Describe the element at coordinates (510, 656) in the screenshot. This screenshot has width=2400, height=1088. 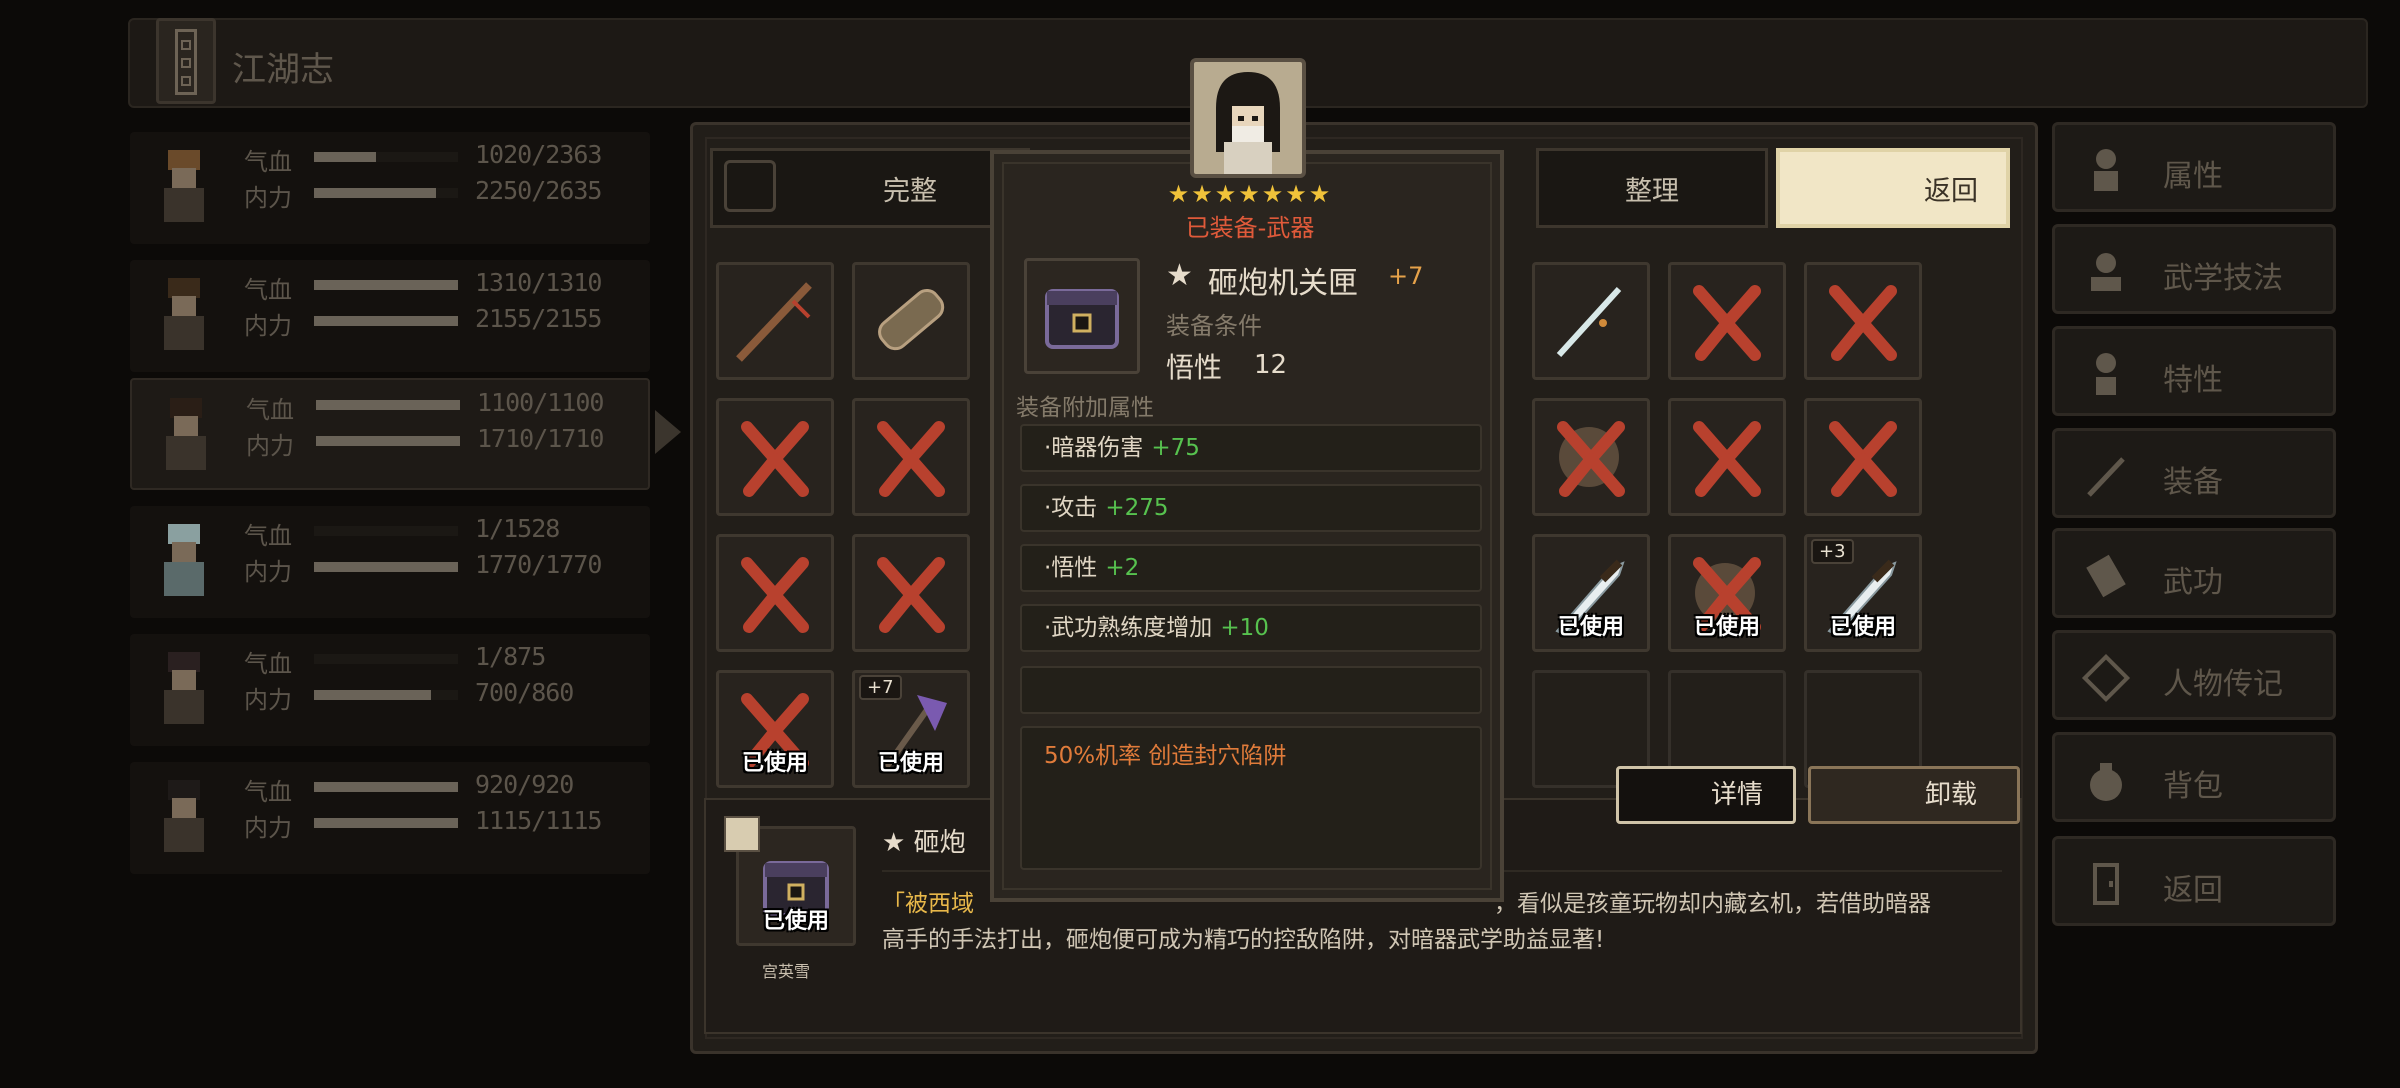
I see `hp-value: 1/875` at that location.